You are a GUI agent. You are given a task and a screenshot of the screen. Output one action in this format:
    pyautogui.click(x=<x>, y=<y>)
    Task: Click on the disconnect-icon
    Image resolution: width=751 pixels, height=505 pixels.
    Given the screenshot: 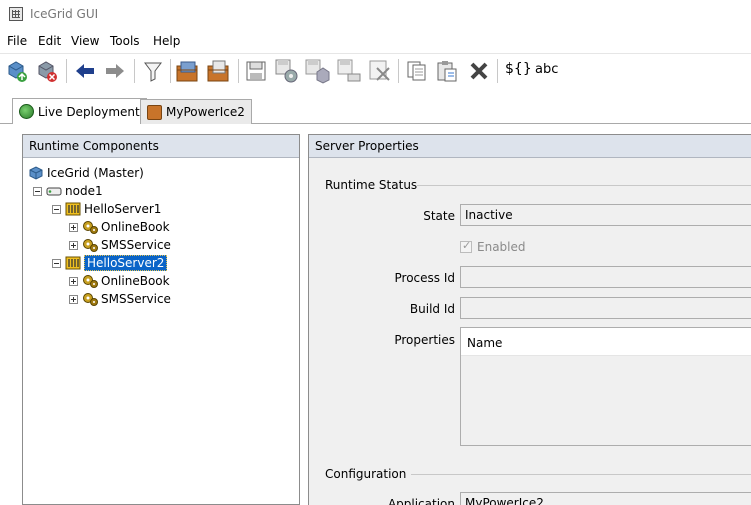 What is the action you would take?
    pyautogui.click(x=47, y=71)
    